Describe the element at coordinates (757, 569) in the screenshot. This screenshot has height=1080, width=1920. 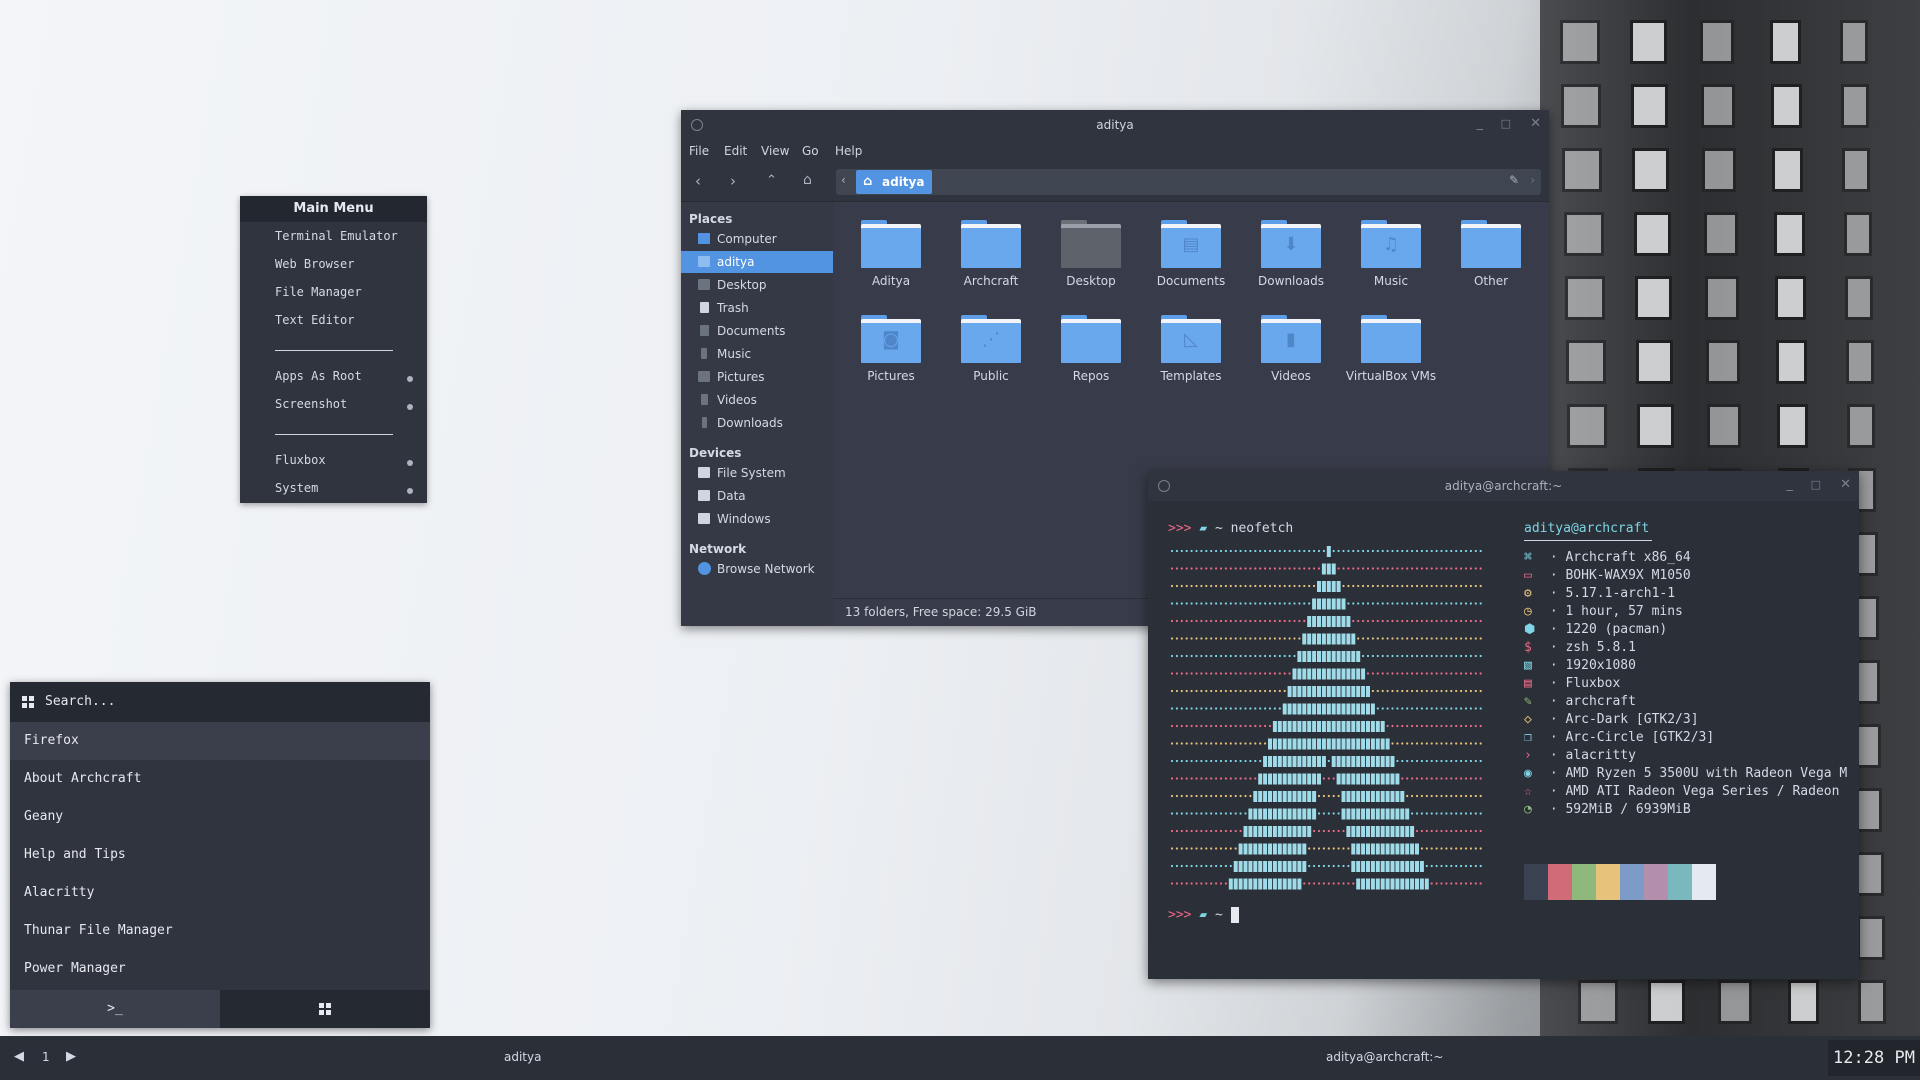
I see `sidebar-item-browse-network: Browse Network` at that location.